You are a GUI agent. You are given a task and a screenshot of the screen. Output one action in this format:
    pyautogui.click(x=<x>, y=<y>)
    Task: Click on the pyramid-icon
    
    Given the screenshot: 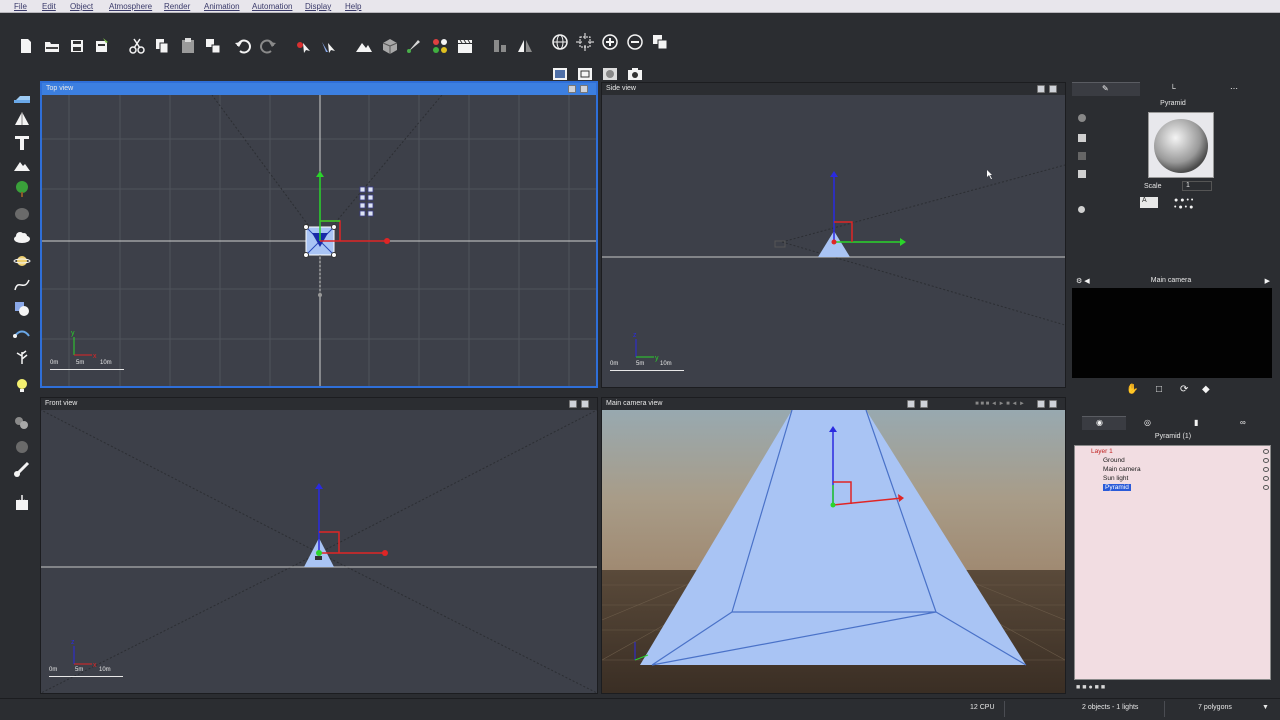 What is the action you would take?
    pyautogui.click(x=22, y=119)
    